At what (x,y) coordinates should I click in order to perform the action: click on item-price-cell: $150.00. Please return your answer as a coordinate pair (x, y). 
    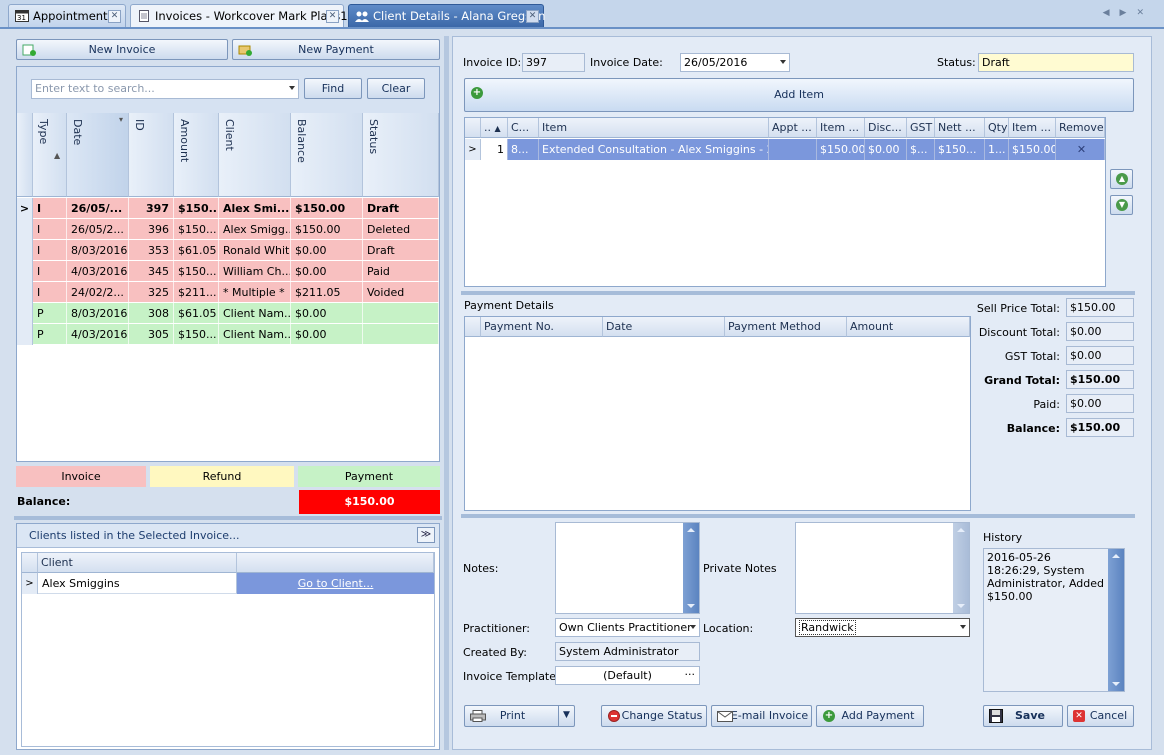
    Looking at the image, I should click on (841, 149).